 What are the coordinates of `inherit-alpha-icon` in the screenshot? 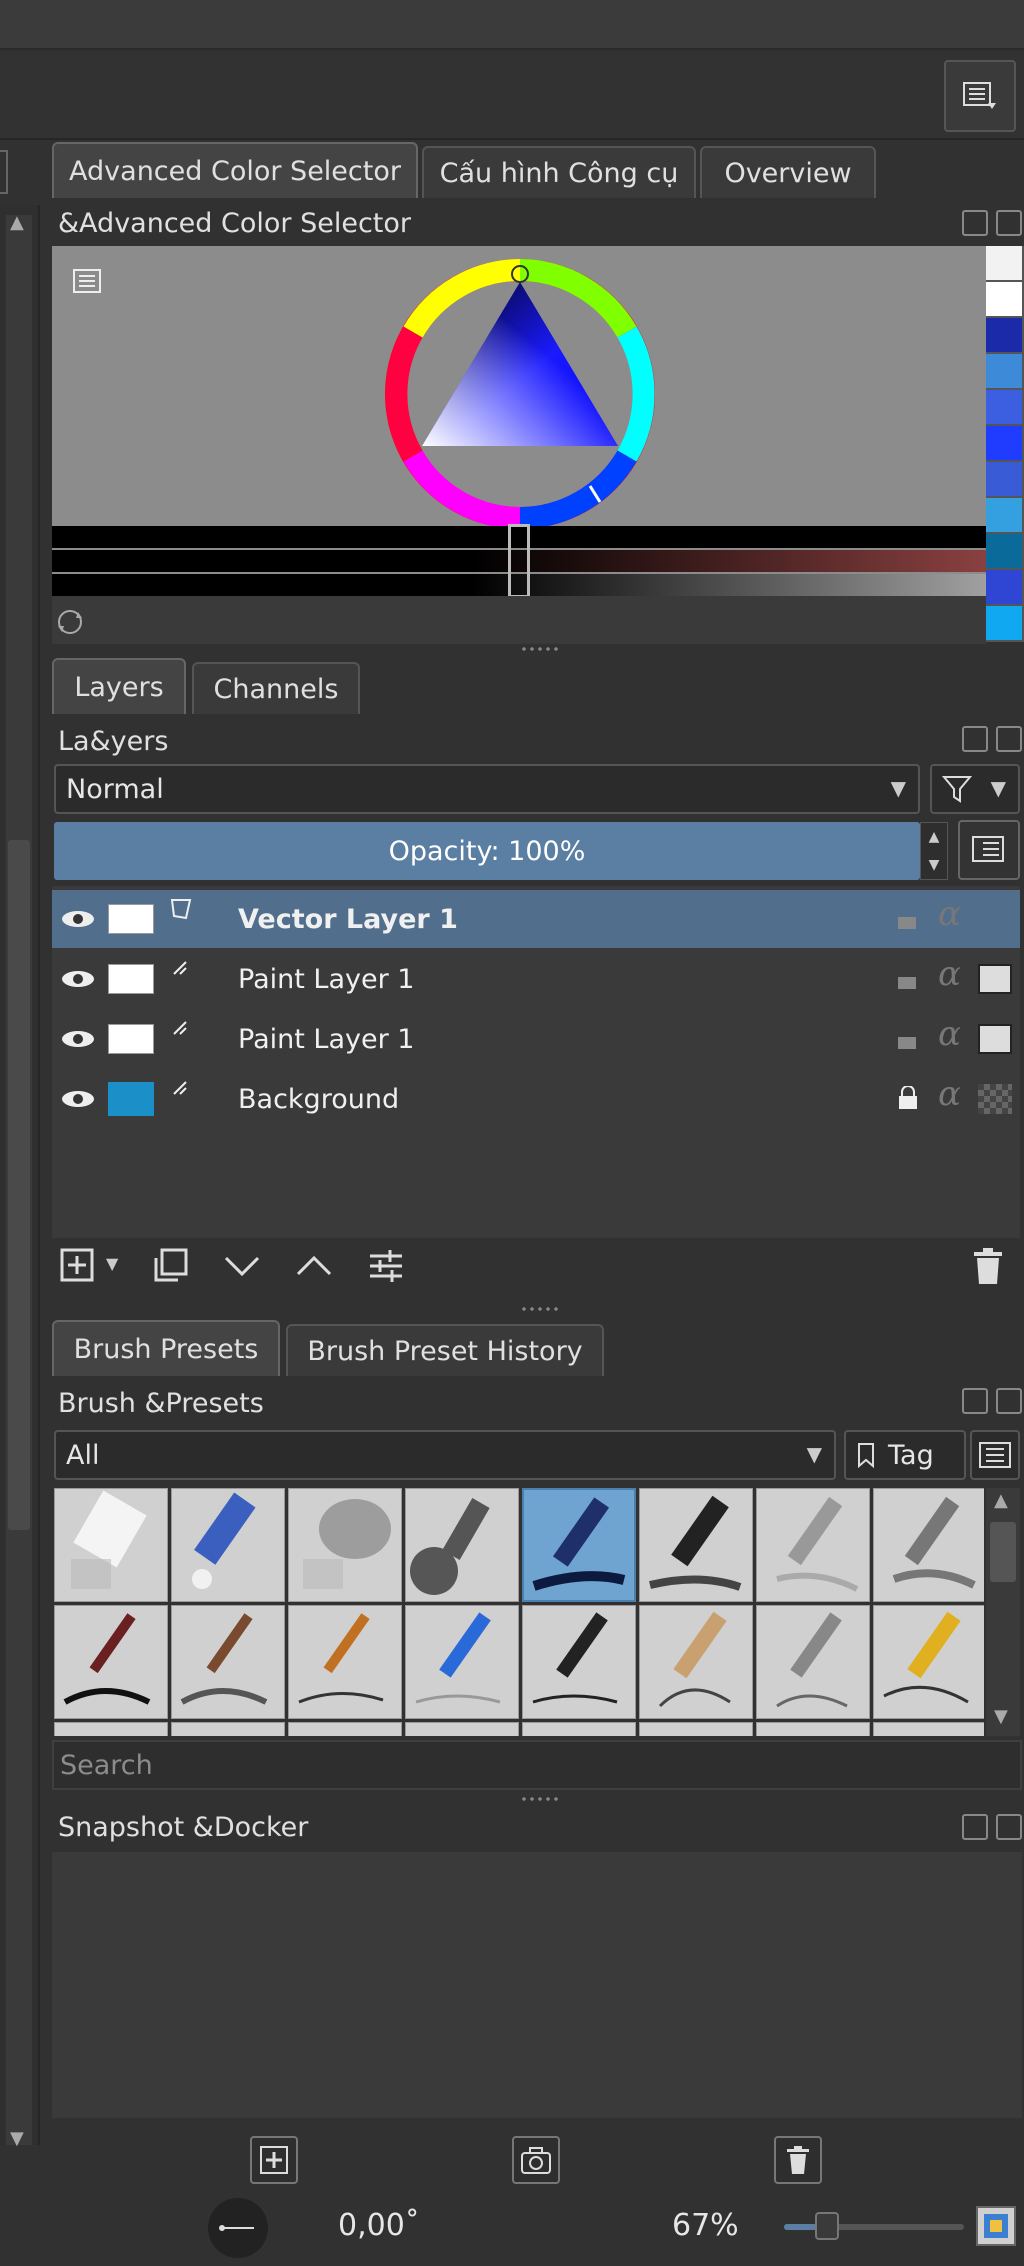 It's located at (995, 979).